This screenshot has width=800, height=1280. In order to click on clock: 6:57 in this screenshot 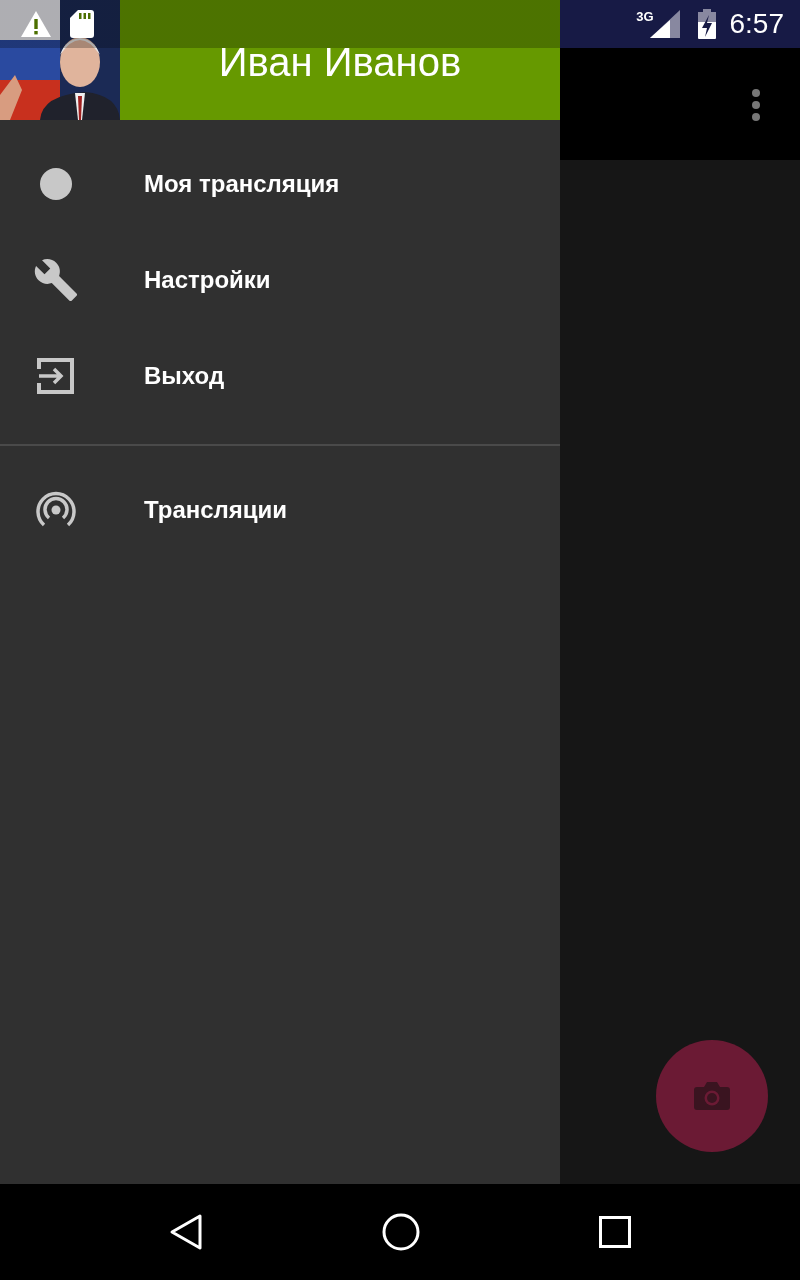, I will do `click(756, 24)`.